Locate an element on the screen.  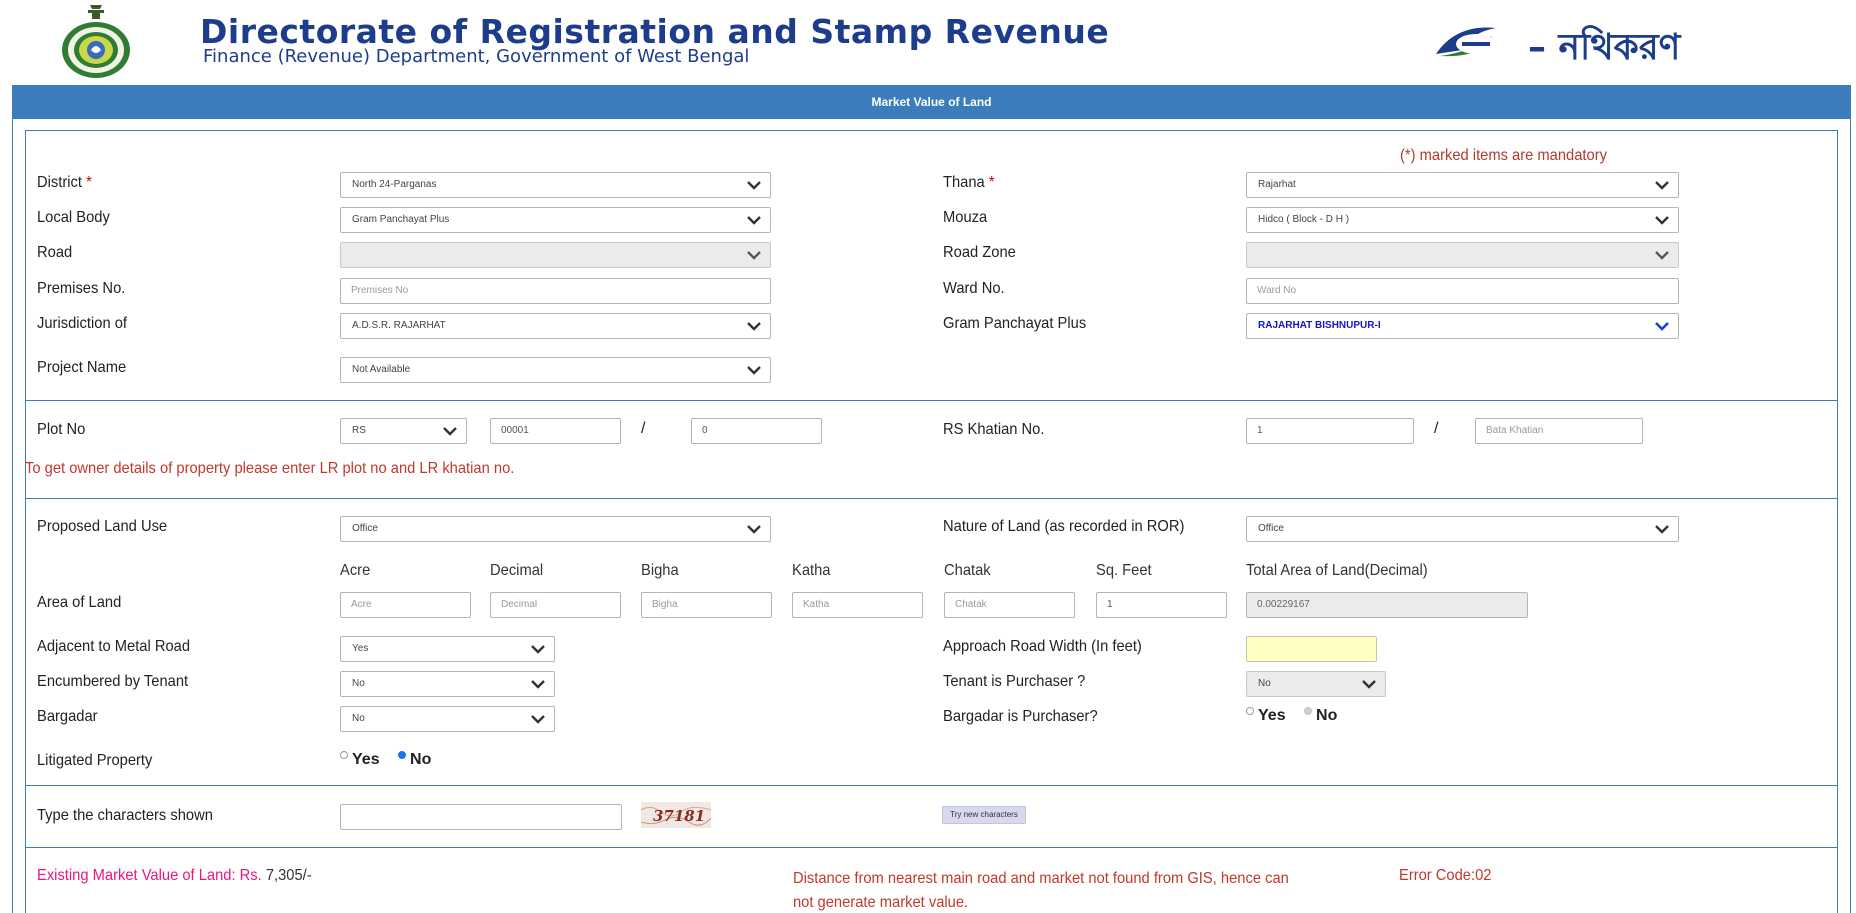
adjacent-metal-road-select: Yes is located at coordinates (447, 649).